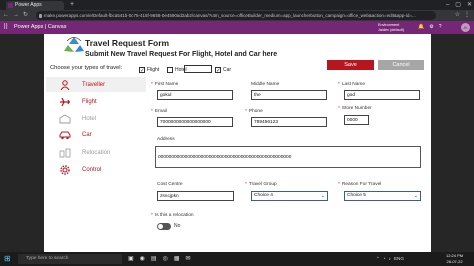 The image size is (474, 266). What do you see at coordinates (401, 65) in the screenshot?
I see `cancel-button: Cancel` at bounding box center [401, 65].